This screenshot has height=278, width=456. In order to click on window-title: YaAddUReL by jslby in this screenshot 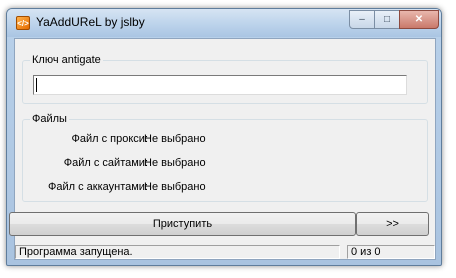, I will do `click(90, 22)`.